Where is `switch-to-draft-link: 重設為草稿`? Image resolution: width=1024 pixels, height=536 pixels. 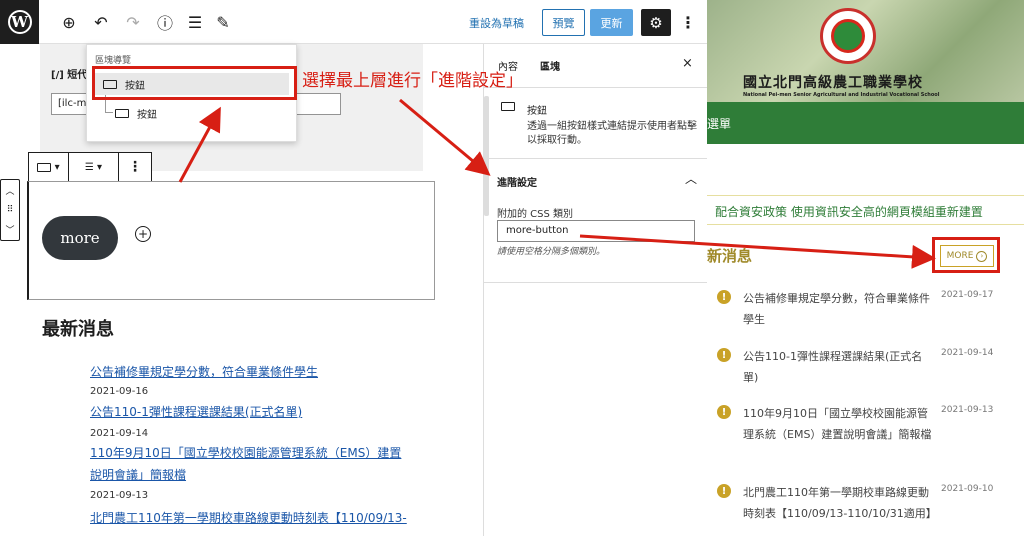 switch-to-draft-link: 重設為草稿 is located at coordinates (496, 23).